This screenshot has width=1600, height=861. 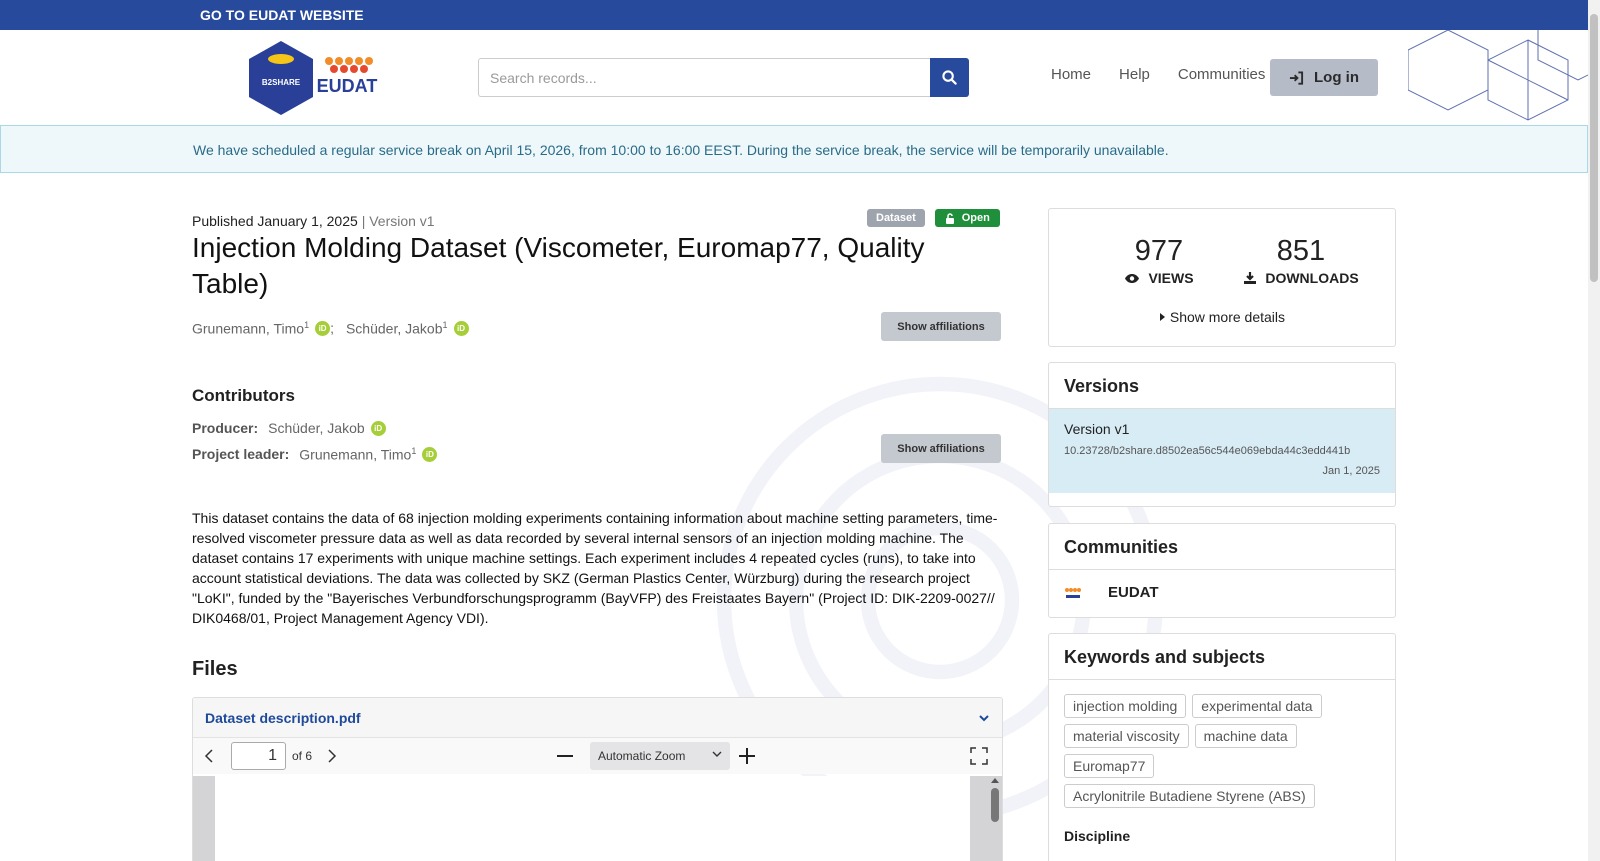 I want to click on downloads-count: 851, so click(x=1301, y=251).